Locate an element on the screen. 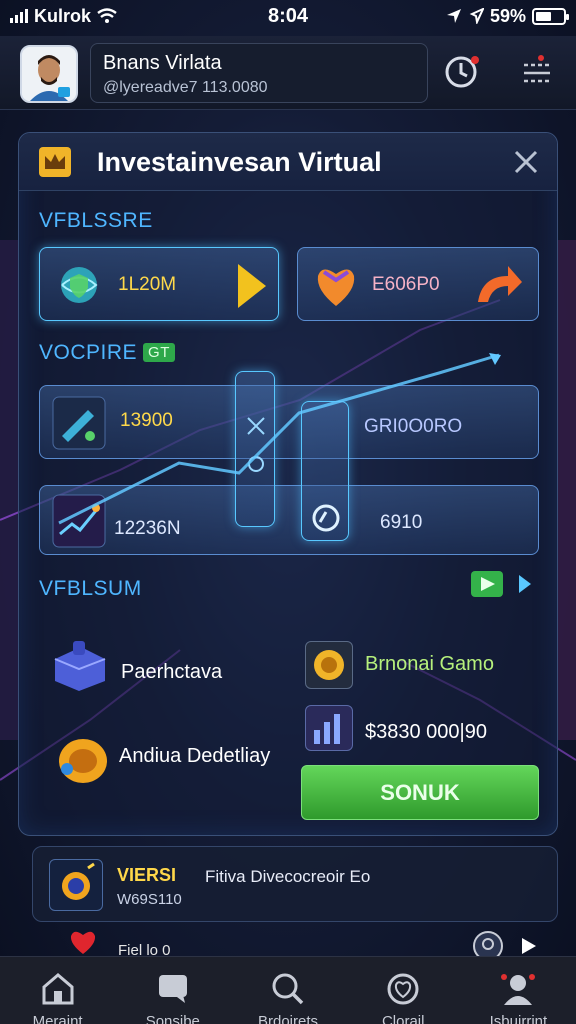 The image size is (576, 1024). clock: 8:04 is located at coordinates (288, 15).